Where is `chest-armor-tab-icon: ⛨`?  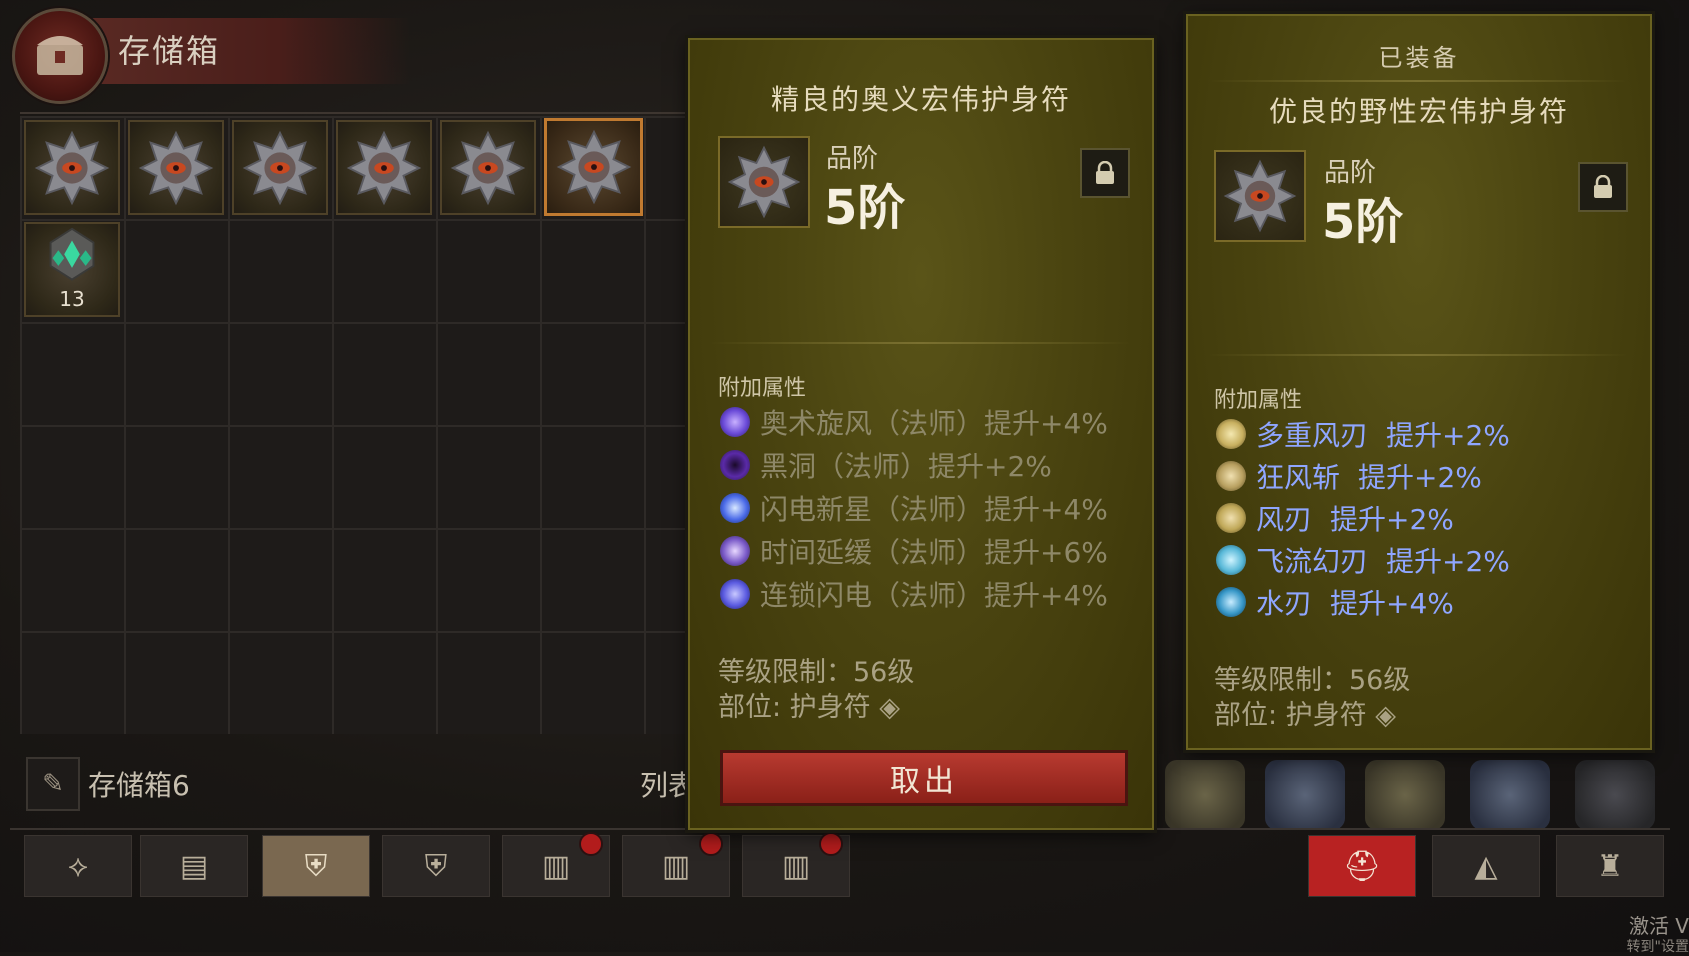
chest-armor-tab-icon: ⛨ is located at coordinates (316, 866).